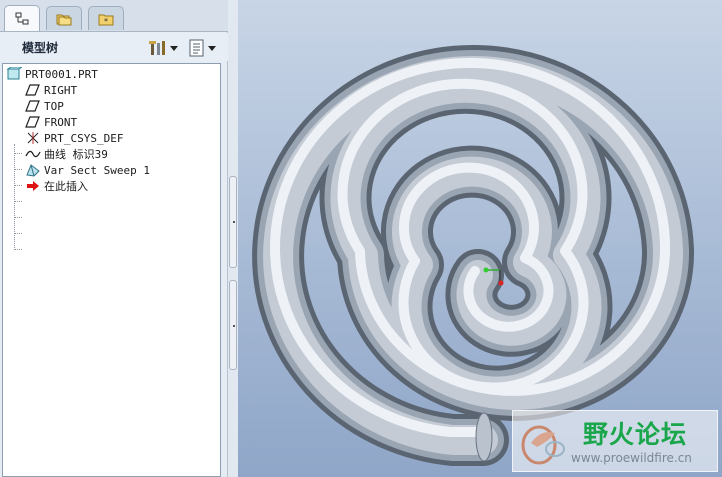 The height and width of the screenshot is (477, 722). I want to click on tab-folder-browser, so click(64, 18).